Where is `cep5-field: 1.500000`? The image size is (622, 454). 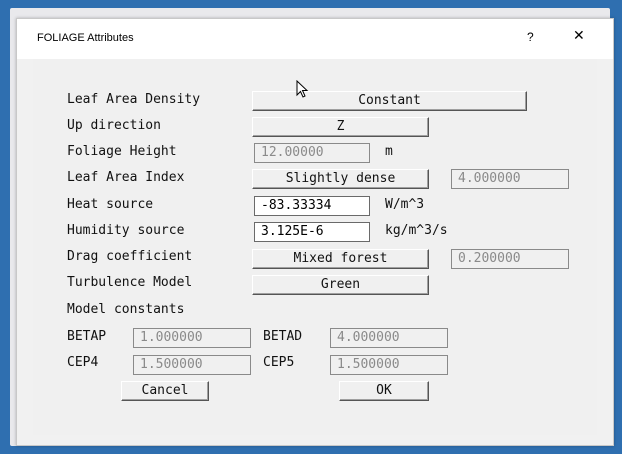 cep5-field: 1.500000 is located at coordinates (389, 365).